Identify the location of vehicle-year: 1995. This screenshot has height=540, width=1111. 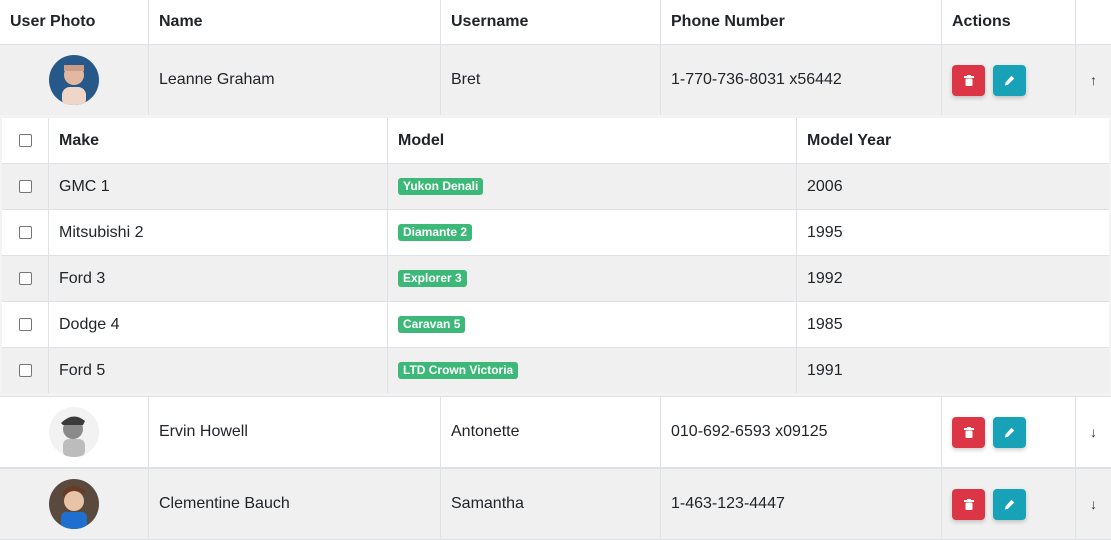
(825, 232).